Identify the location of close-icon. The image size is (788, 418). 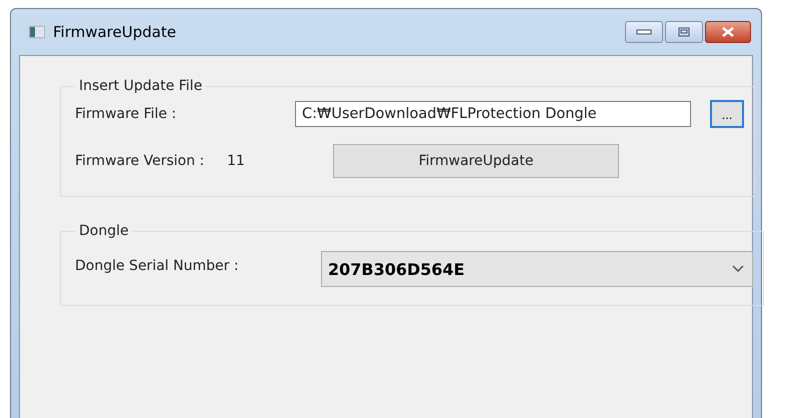
(728, 32).